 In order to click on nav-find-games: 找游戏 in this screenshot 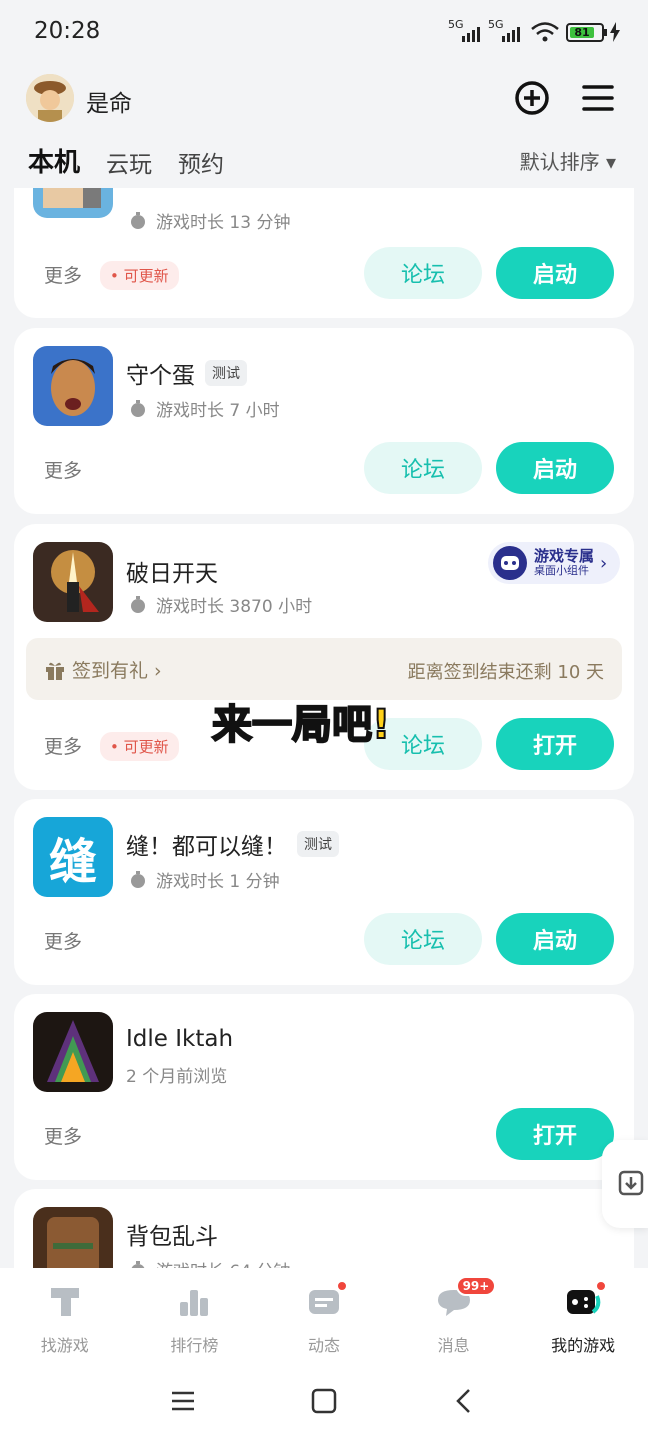, I will do `click(65, 1316)`.